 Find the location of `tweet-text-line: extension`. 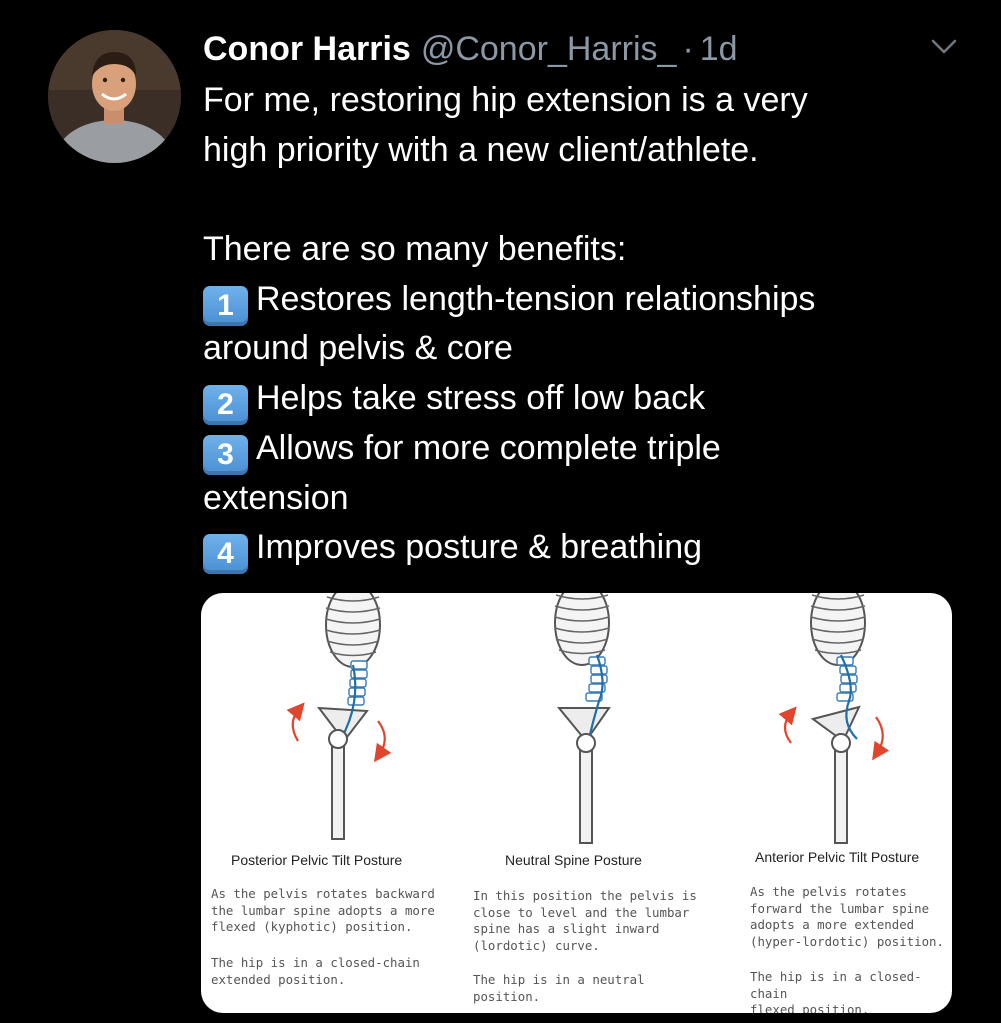

tweet-text-line: extension is located at coordinates (588, 499).